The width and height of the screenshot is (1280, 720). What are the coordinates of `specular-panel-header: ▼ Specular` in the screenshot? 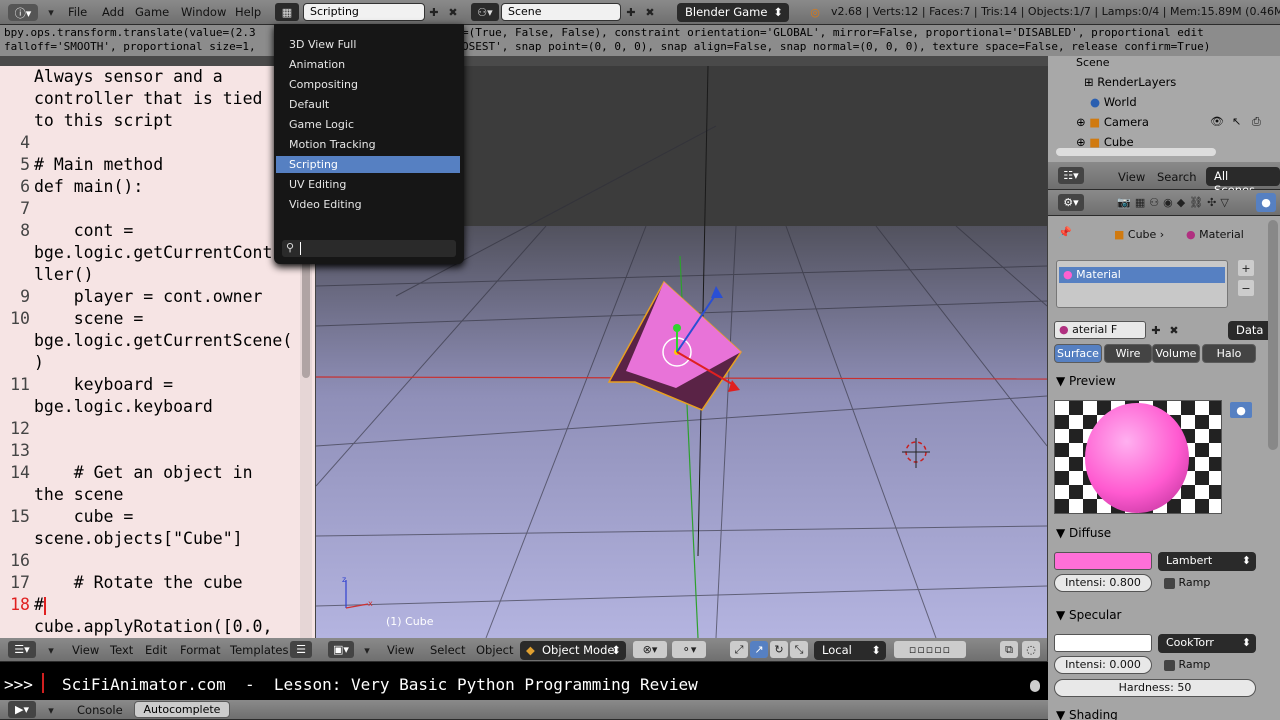 It's located at (1089, 615).